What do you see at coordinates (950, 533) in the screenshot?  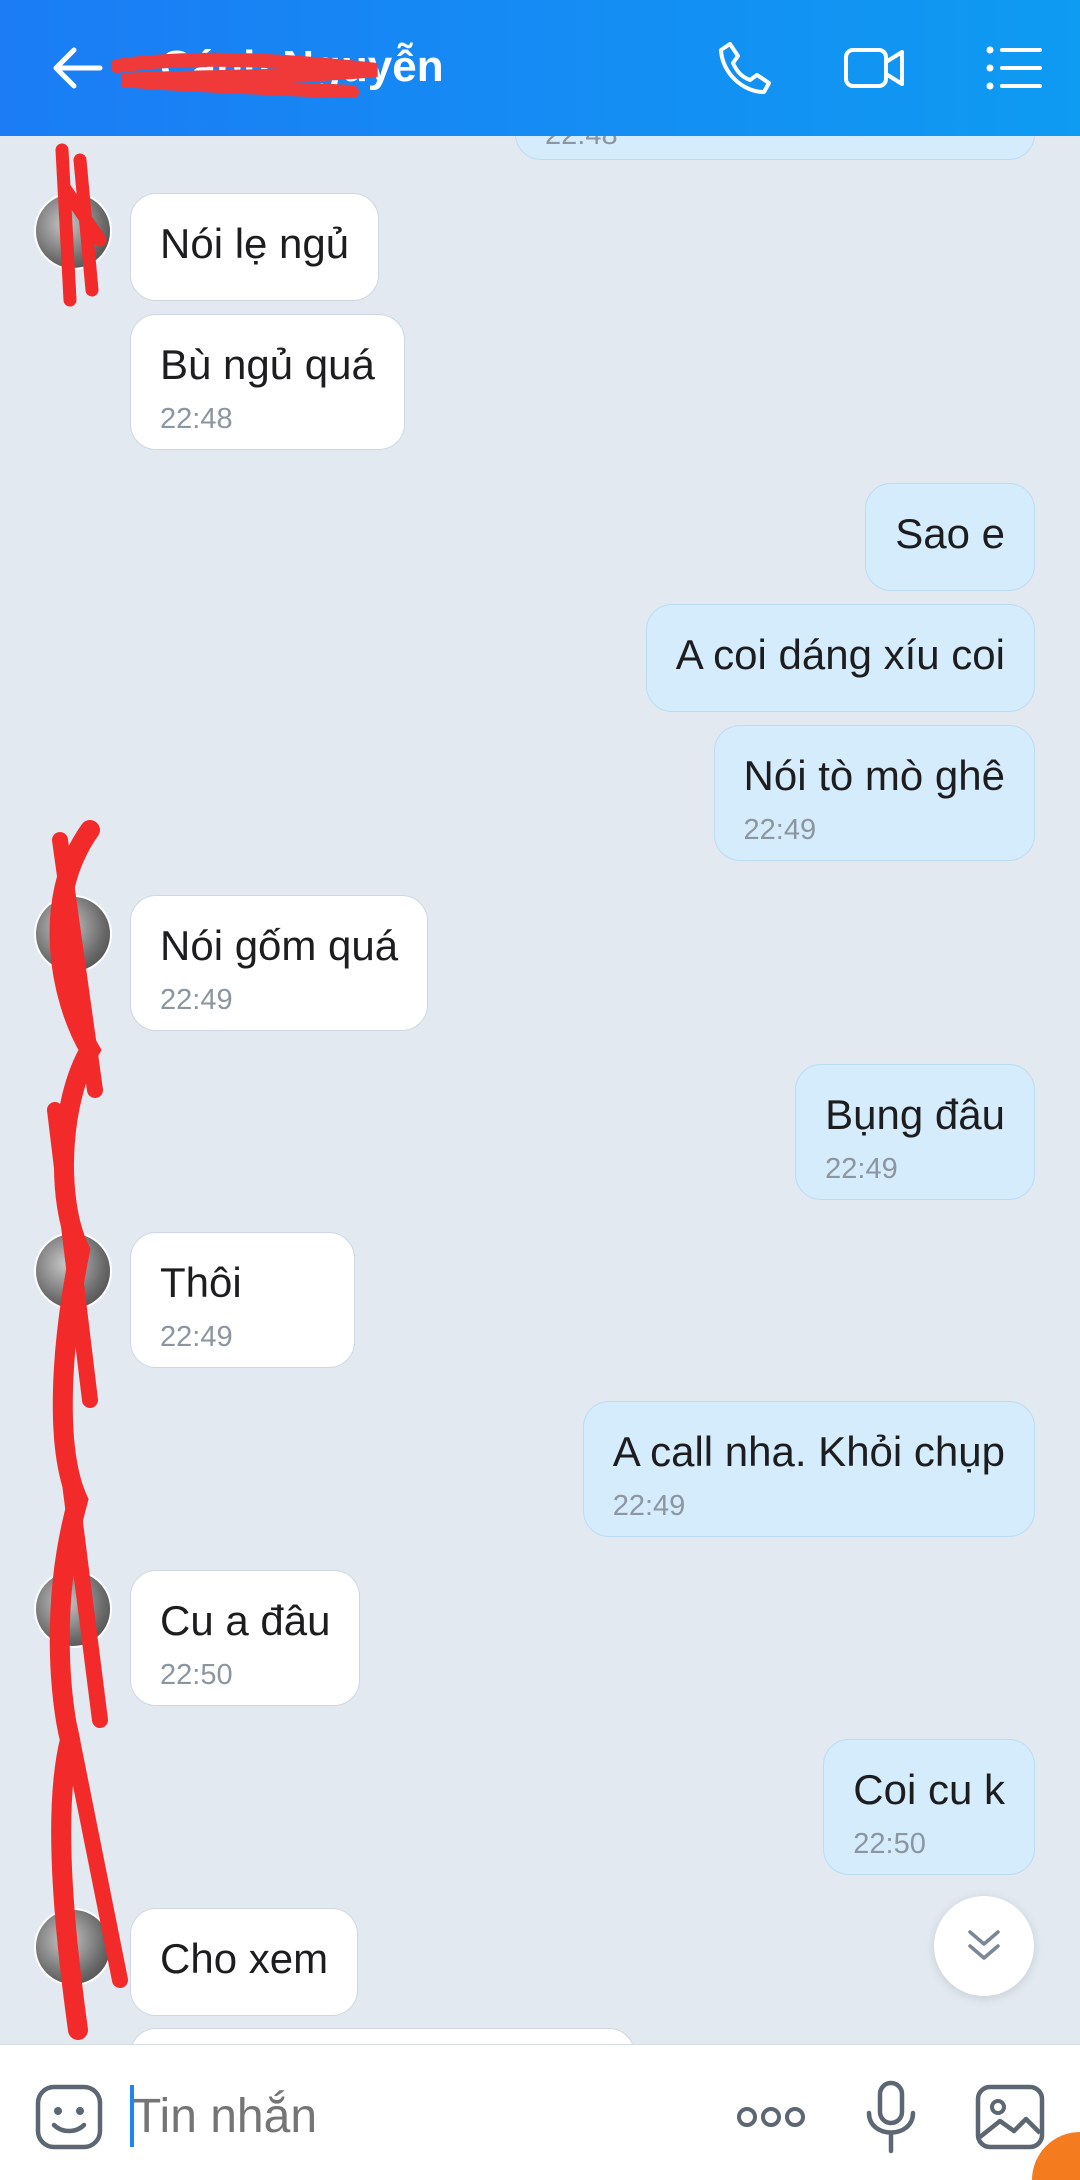 I see `message-text: Sao e` at bounding box center [950, 533].